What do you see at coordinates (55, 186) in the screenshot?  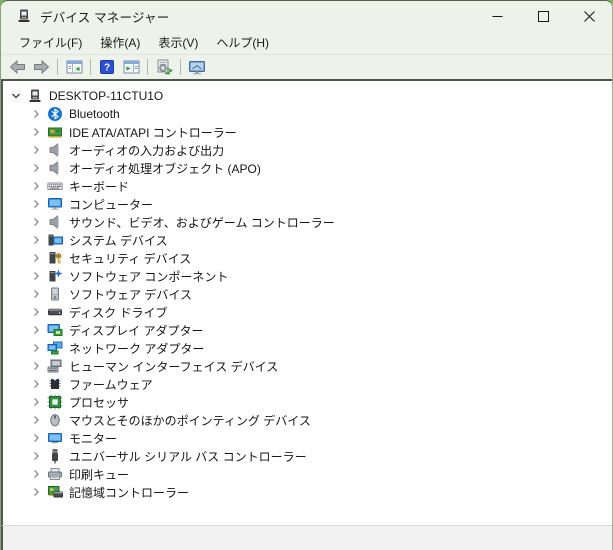 I see `keyboard-icon` at bounding box center [55, 186].